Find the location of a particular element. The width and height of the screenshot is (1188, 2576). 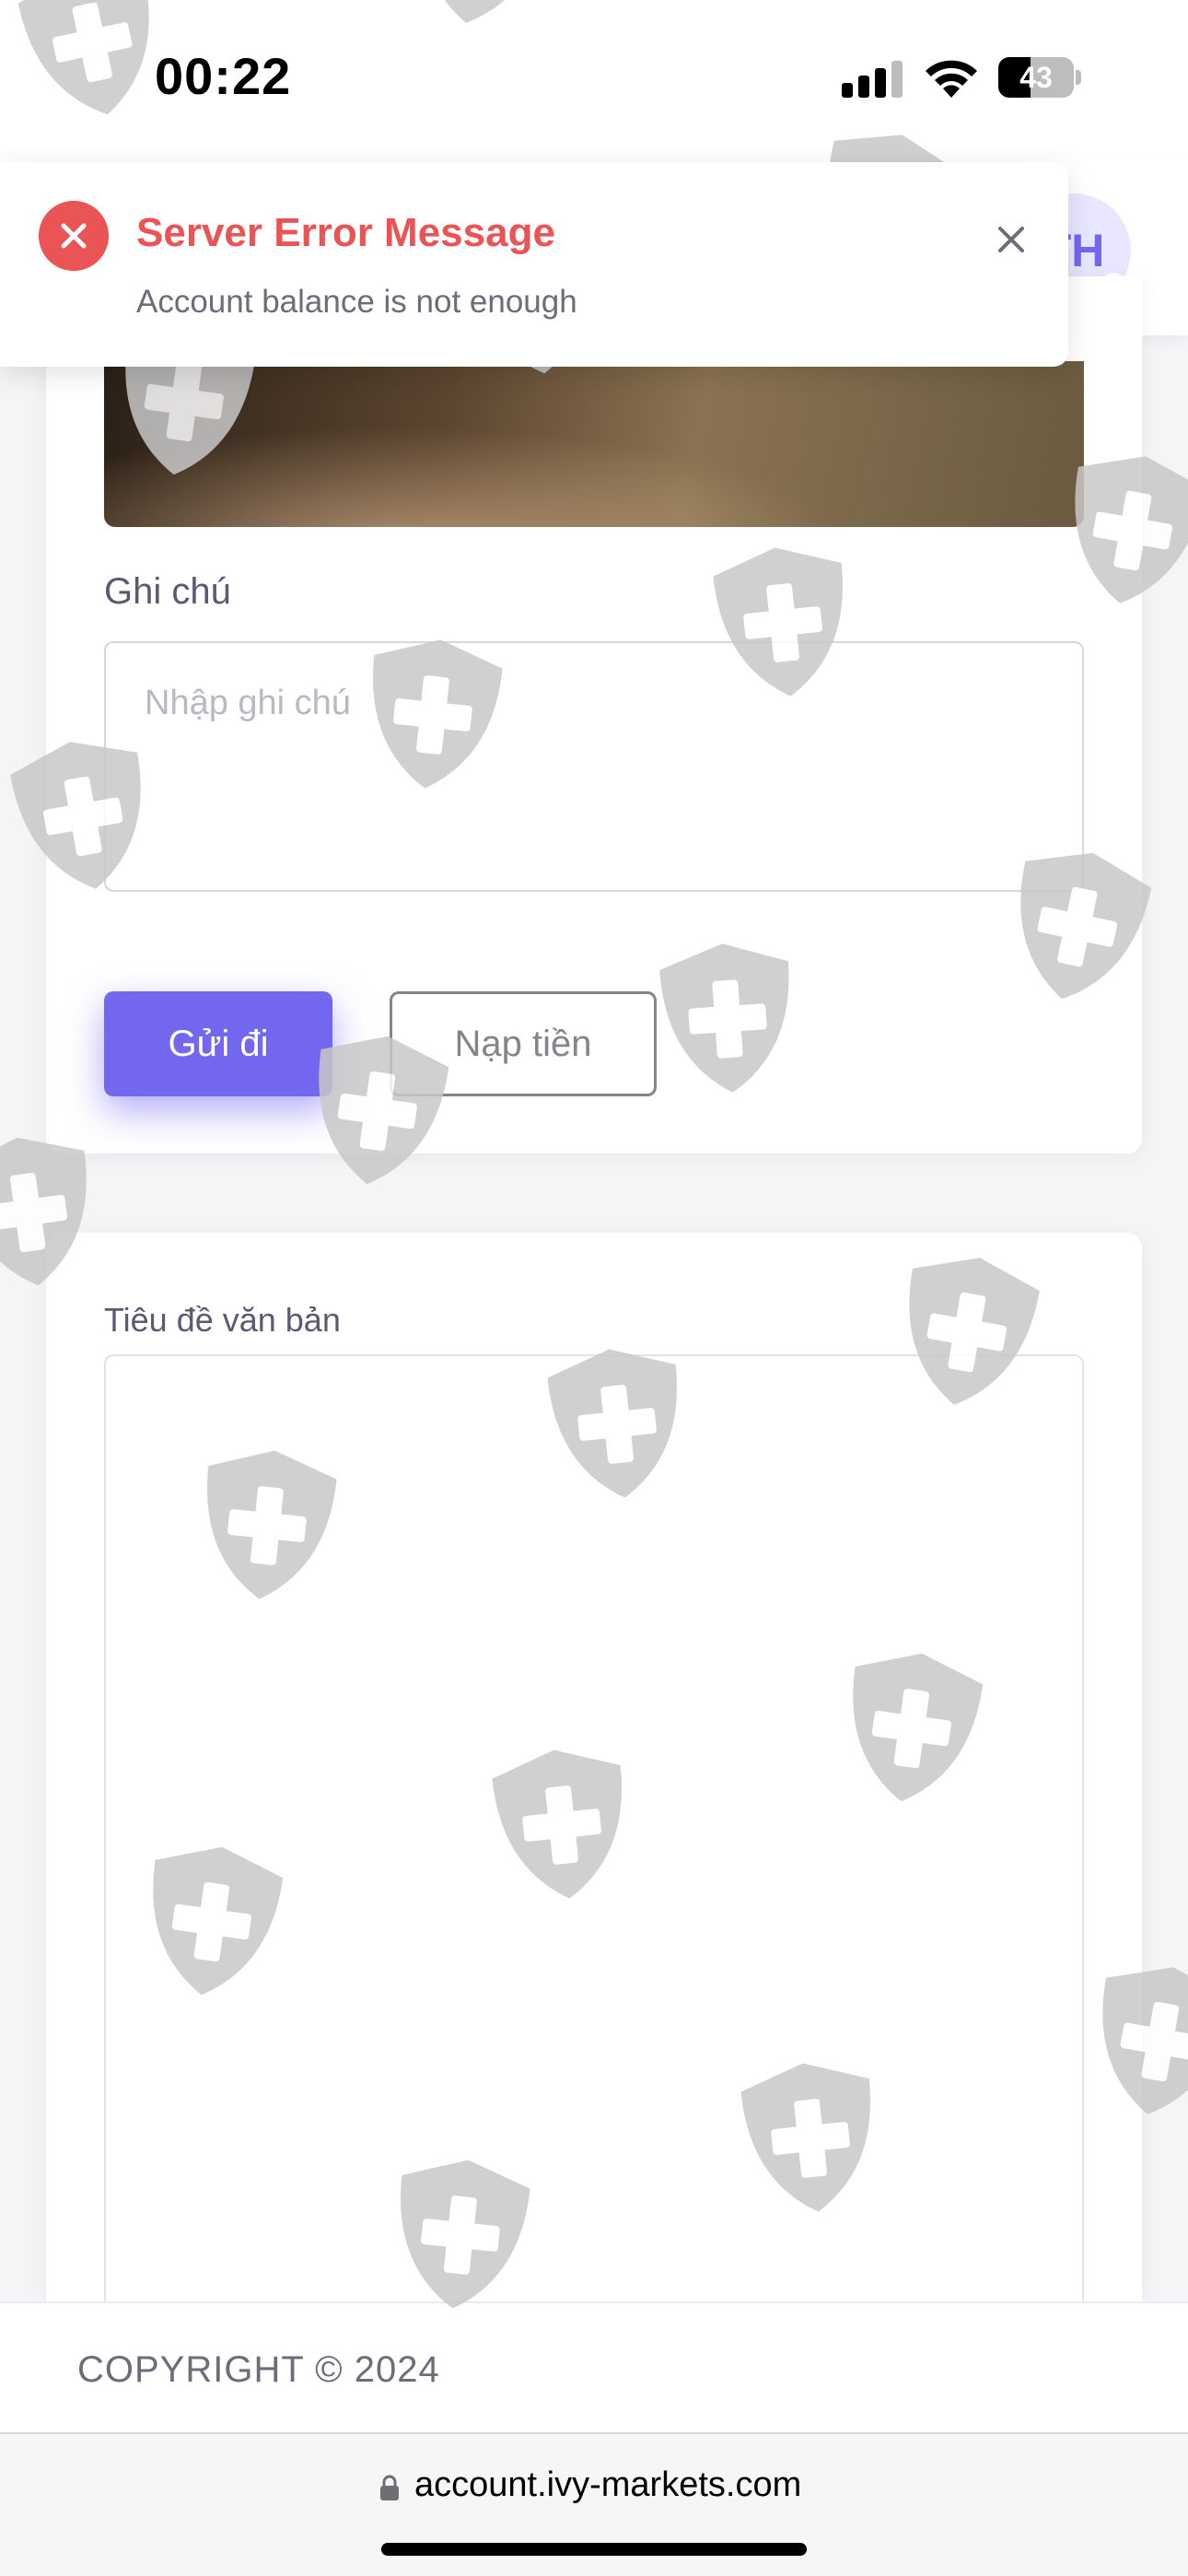

battery-body: 43 is located at coordinates (1036, 77).